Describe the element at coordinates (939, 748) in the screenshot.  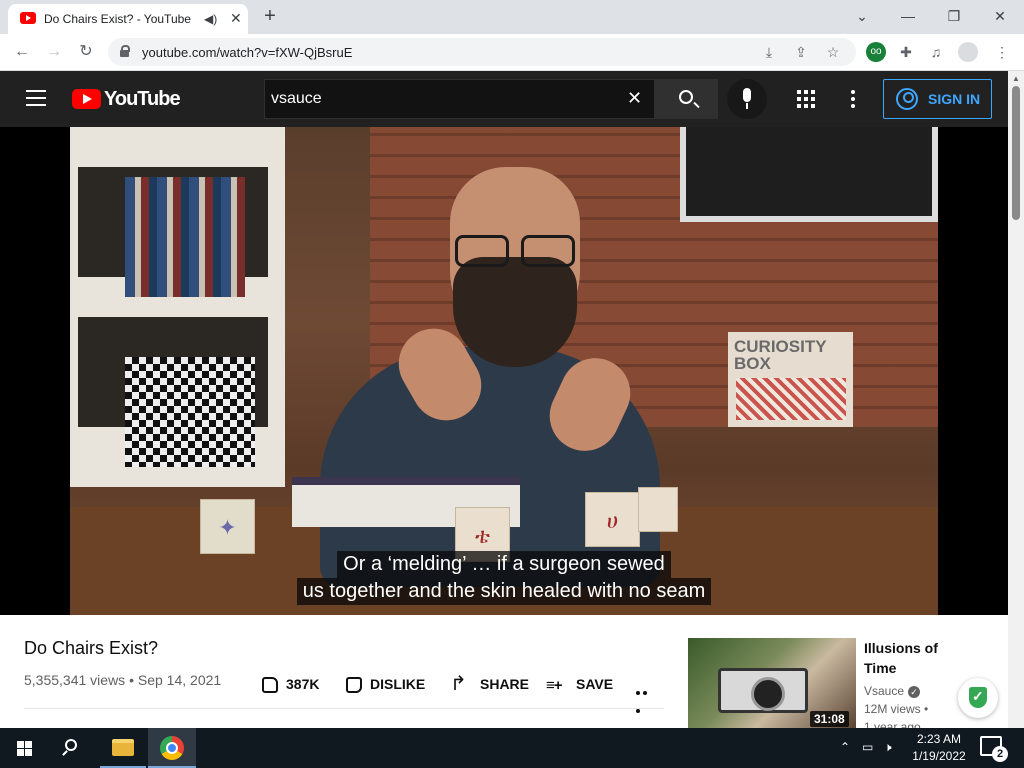
I see `system-clock: 2:23 AM 1/19/2022` at that location.